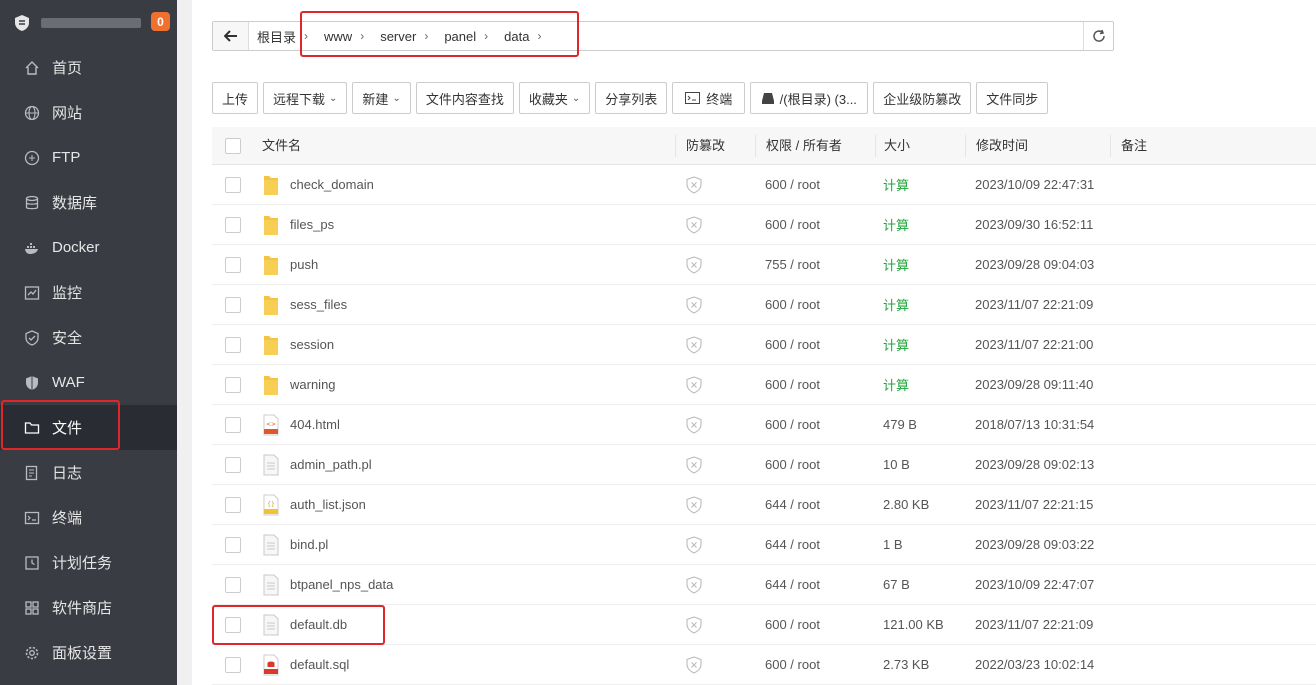 This screenshot has height=685, width=1316. What do you see at coordinates (233, 145) in the screenshot?
I see `select-all-checkbox` at bounding box center [233, 145].